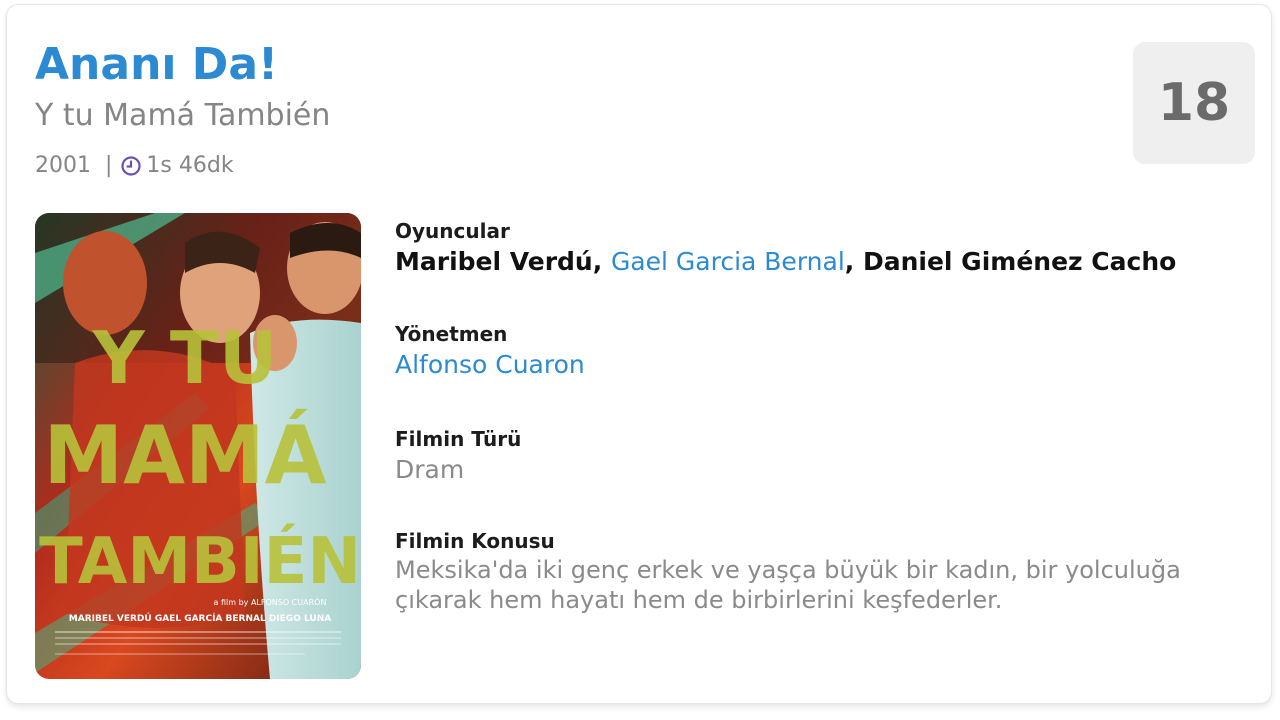 The height and width of the screenshot is (720, 1280). What do you see at coordinates (1019, 261) in the screenshot?
I see `actor-name: Daniel Giménez Cacho` at bounding box center [1019, 261].